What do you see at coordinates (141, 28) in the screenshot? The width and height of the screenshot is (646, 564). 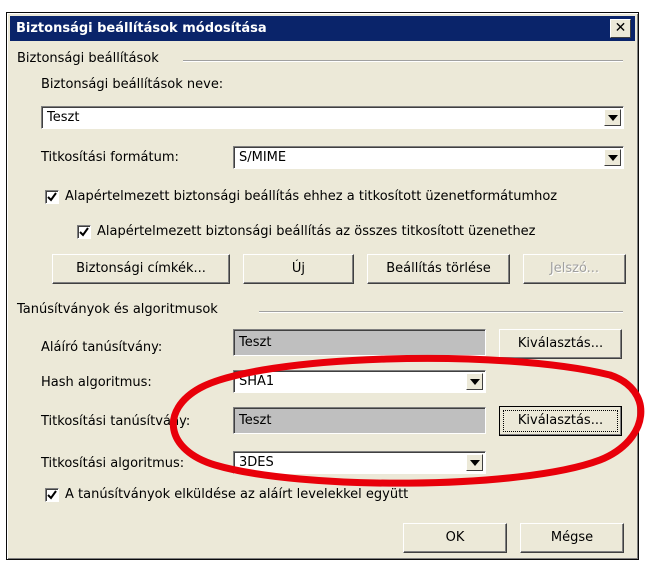 I see `dialog-title: Biztonsági beállítások módosítása` at bounding box center [141, 28].